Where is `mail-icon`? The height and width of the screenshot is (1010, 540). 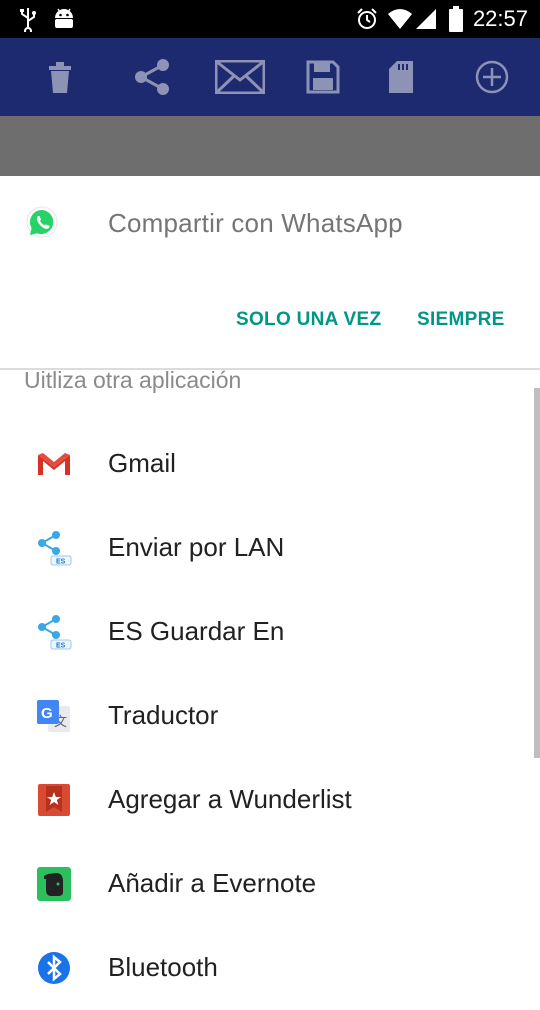 mail-icon is located at coordinates (240, 77).